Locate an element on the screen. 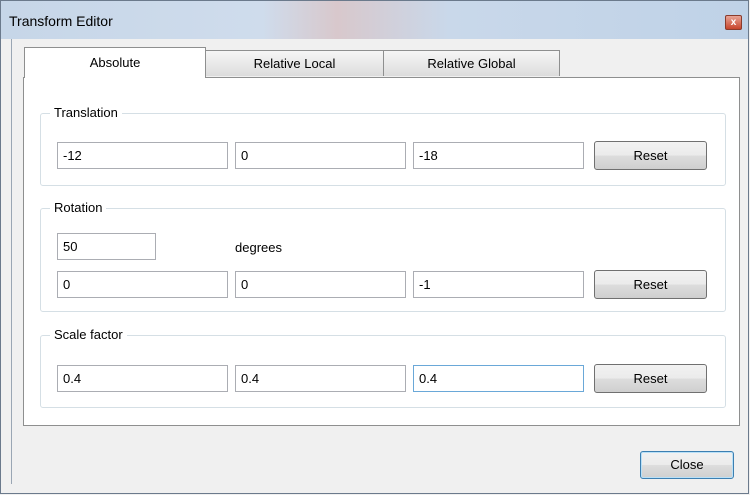  close-button: Close is located at coordinates (687, 465).